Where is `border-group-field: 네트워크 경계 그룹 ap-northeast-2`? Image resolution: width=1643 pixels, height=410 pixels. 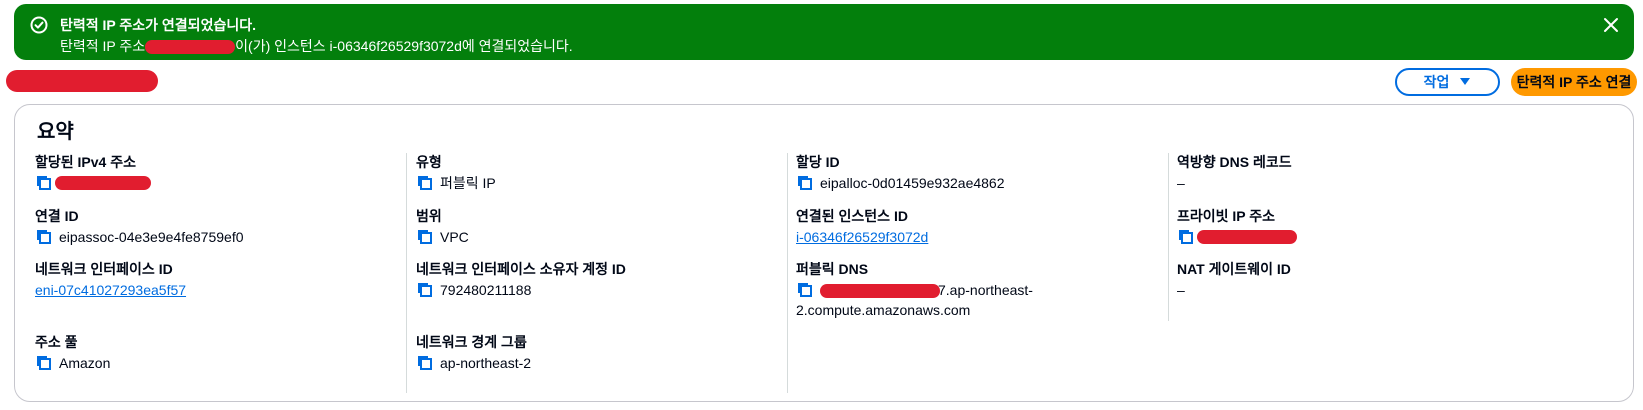
border-group-field: 네트워크 경계 그룹 ap-northeast-2 is located at coordinates (473, 353).